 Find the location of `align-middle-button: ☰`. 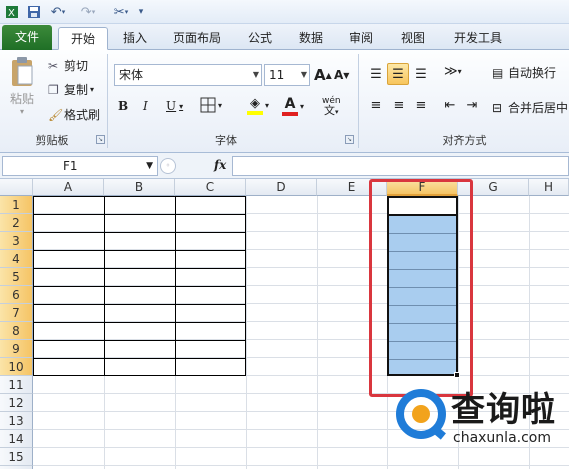

align-middle-button: ☰ is located at coordinates (398, 74).